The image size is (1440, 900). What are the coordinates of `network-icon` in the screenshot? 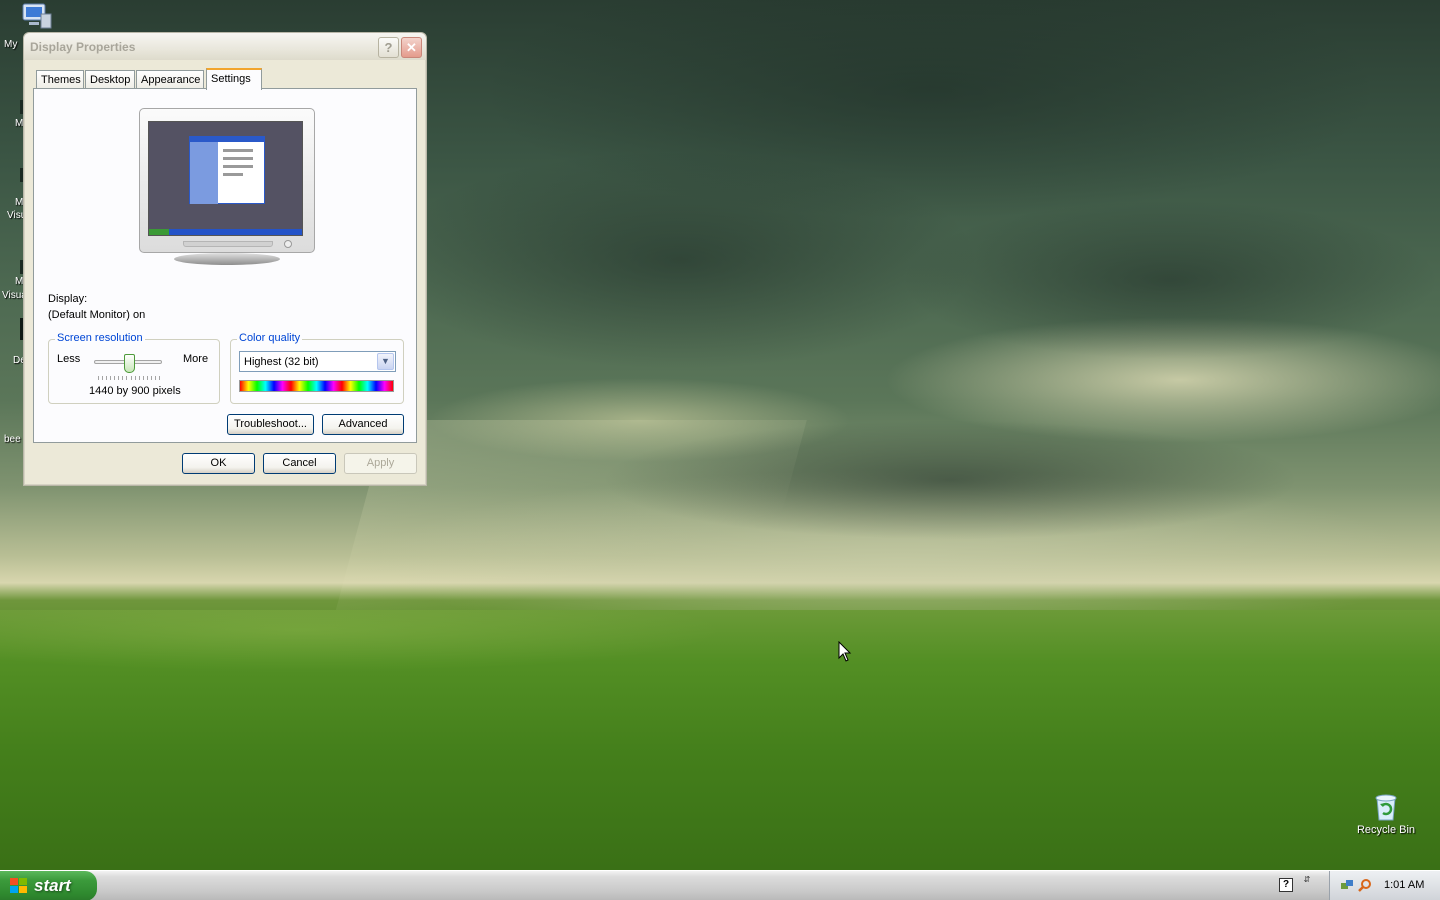 It's located at (1347, 885).